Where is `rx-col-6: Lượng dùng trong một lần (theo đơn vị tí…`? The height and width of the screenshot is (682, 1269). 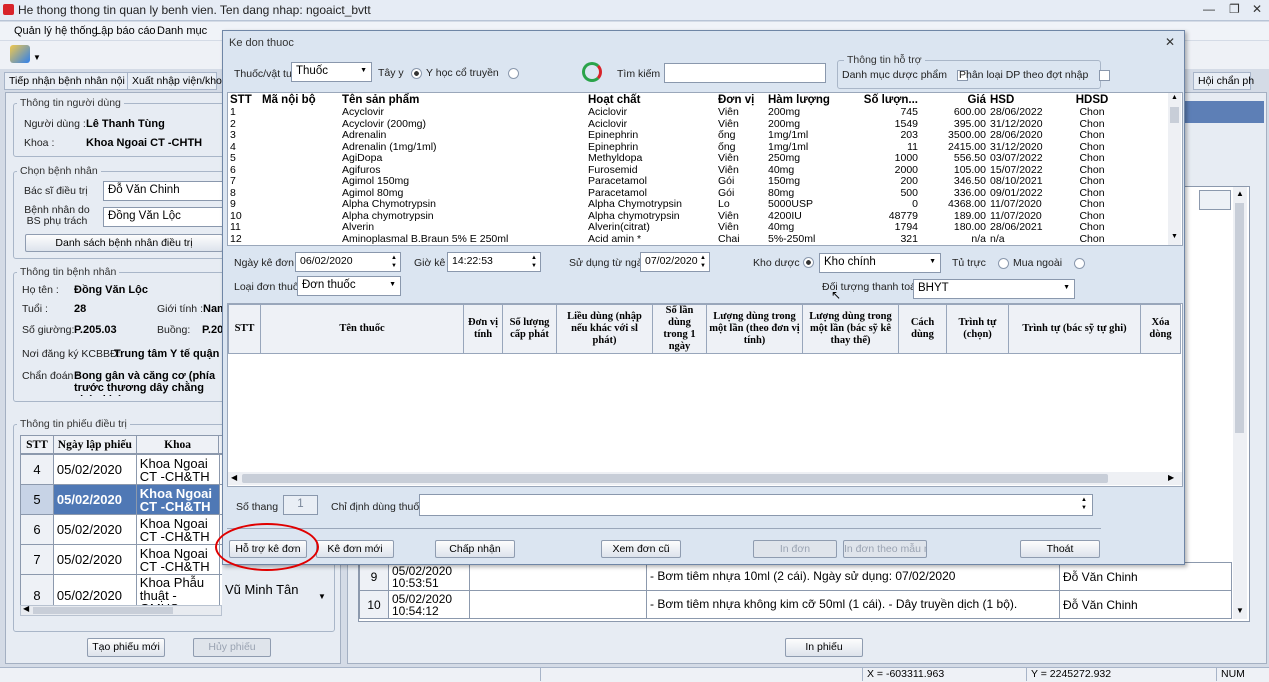 rx-col-6: Lượng dùng trong một lần (theo đơn vị tí… is located at coordinates (754, 329).